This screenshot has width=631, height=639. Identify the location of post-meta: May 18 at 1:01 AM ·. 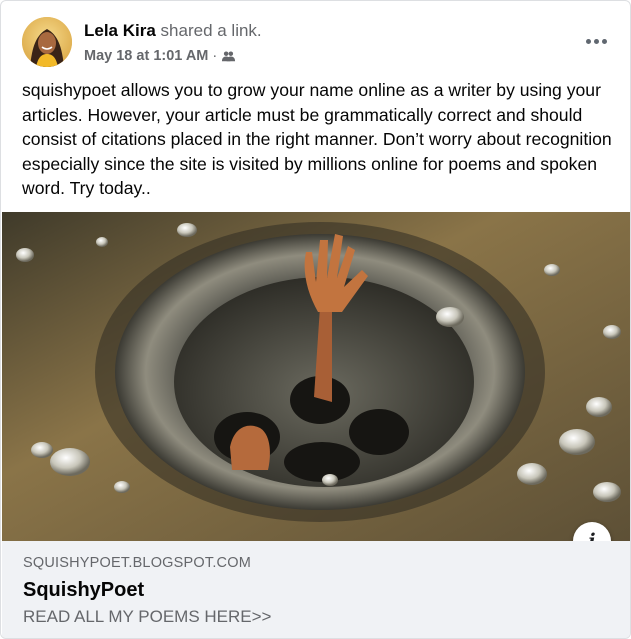
(160, 56).